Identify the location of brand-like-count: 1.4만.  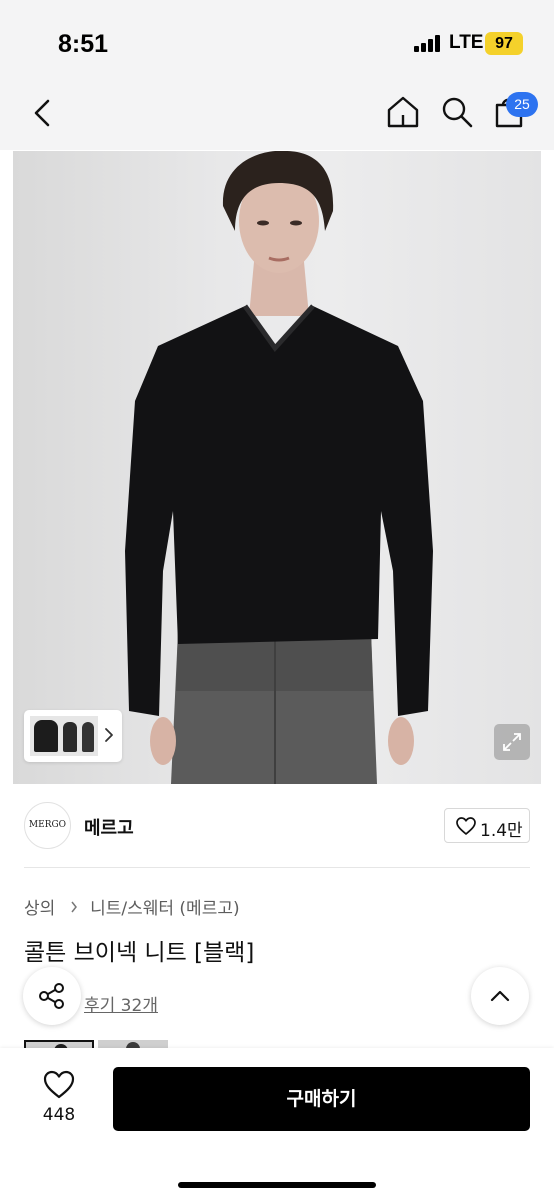
(501, 831).